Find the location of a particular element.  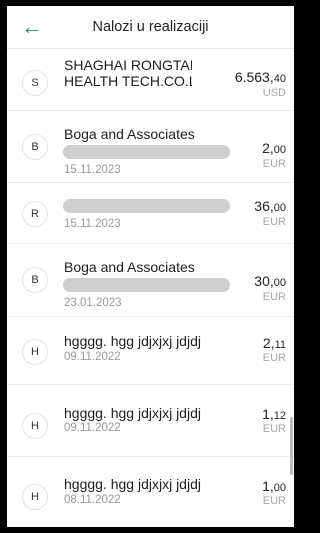

order-date: 23.01.2023 is located at coordinates (93, 303).